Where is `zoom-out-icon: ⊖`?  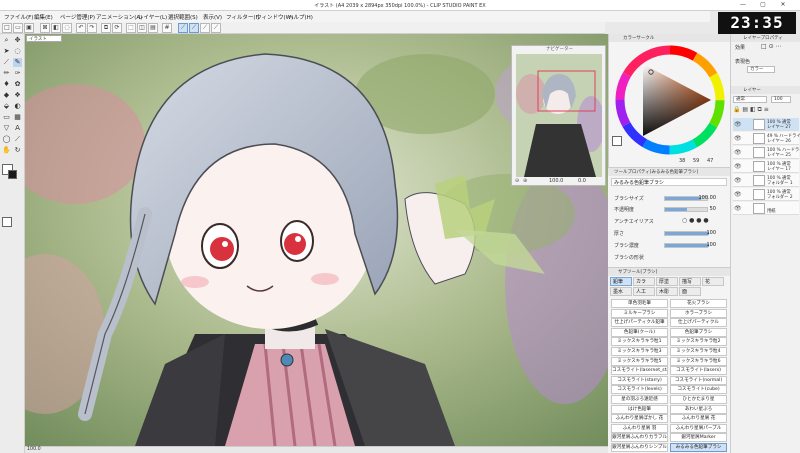 zoom-out-icon: ⊖ is located at coordinates (517, 181).